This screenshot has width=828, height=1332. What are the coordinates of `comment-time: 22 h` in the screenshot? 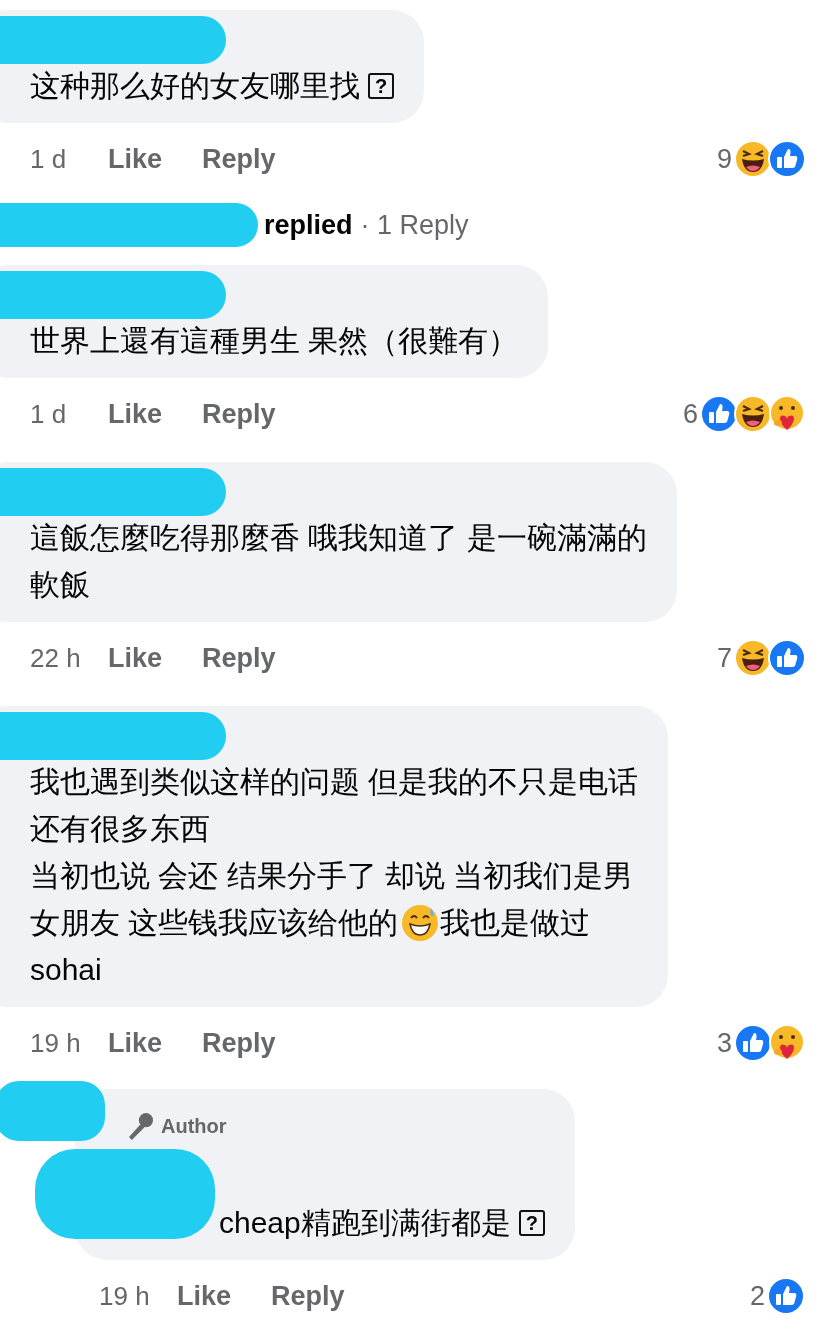 It's located at (56, 658).